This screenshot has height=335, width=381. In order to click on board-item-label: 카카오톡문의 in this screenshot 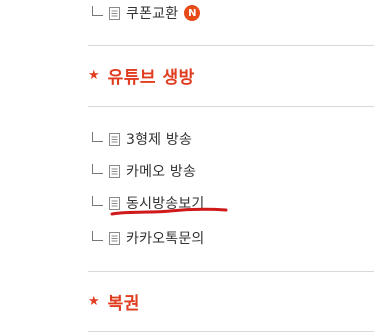, I will do `click(165, 239)`.